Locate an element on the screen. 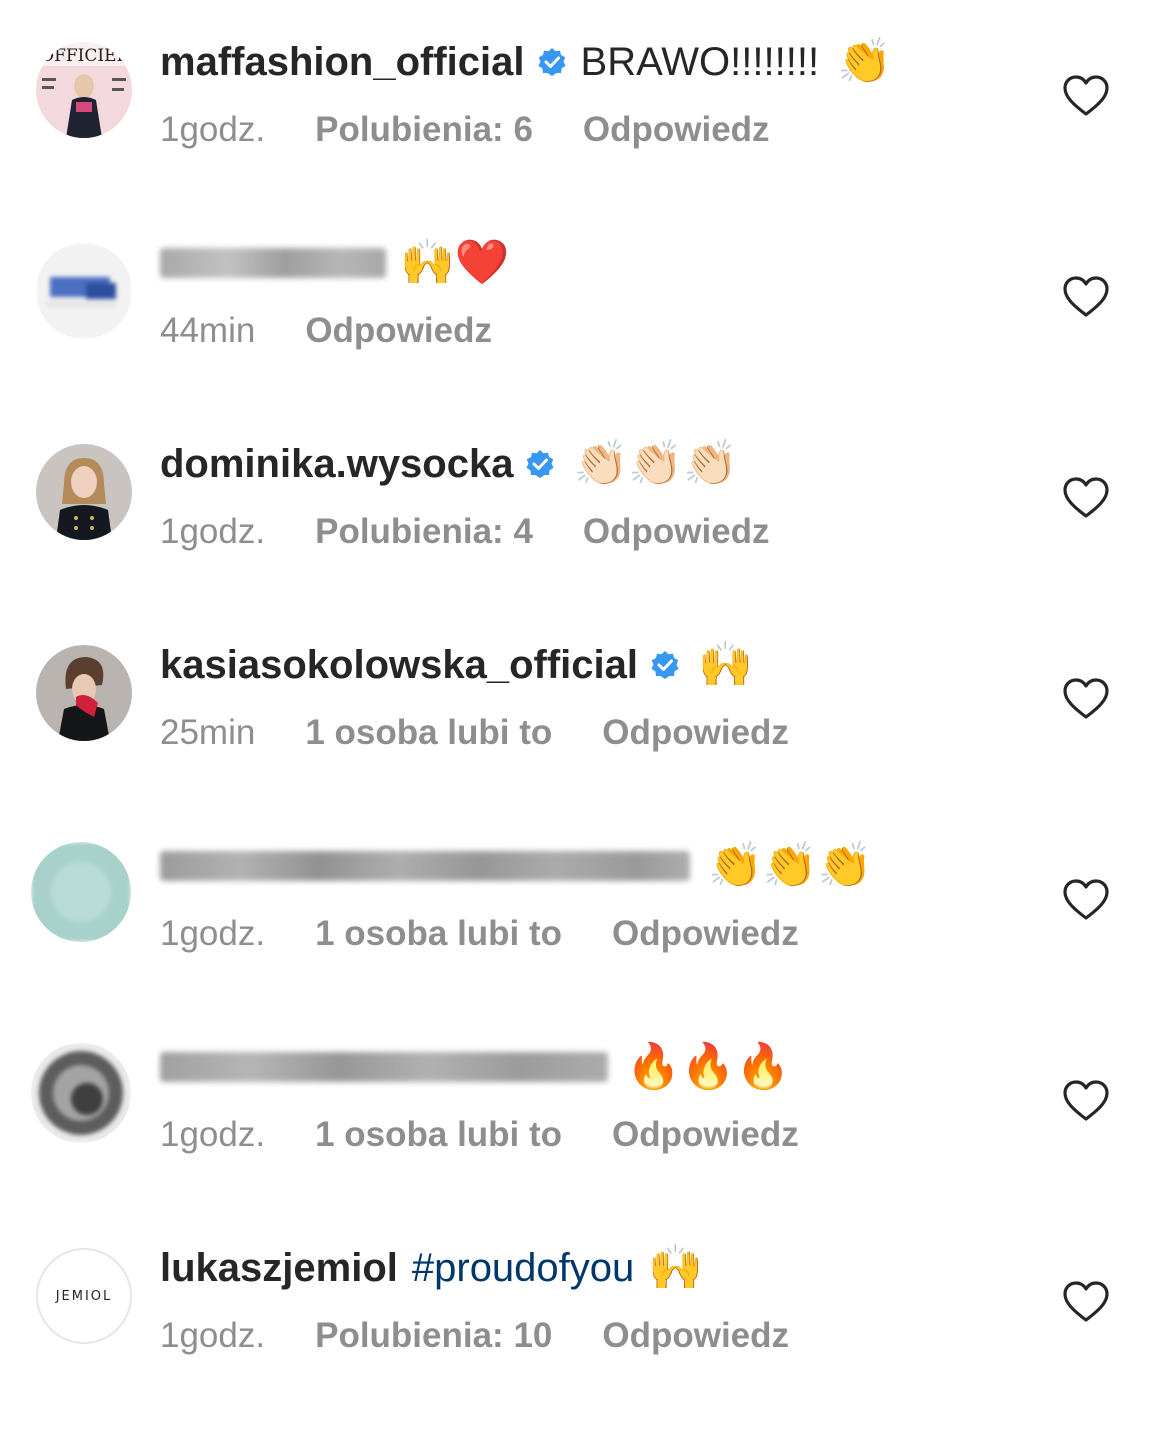 This screenshot has width=1168, height=1438. comment-emoji: 👏 is located at coordinates (864, 61).